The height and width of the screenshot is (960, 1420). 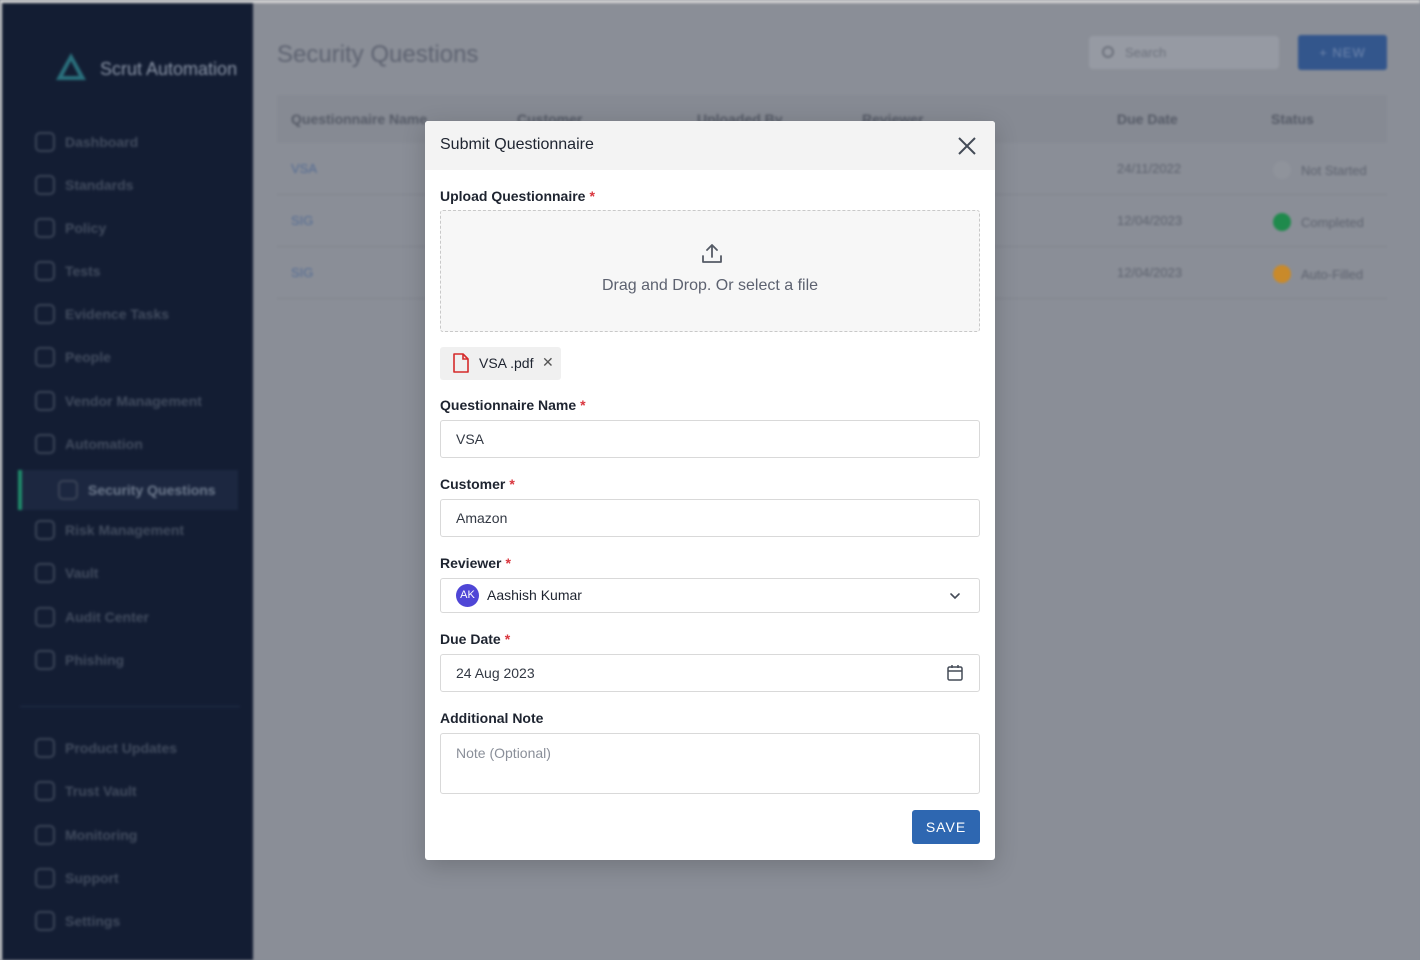 I want to click on sidebar-item: Standards, so click(x=84, y=185).